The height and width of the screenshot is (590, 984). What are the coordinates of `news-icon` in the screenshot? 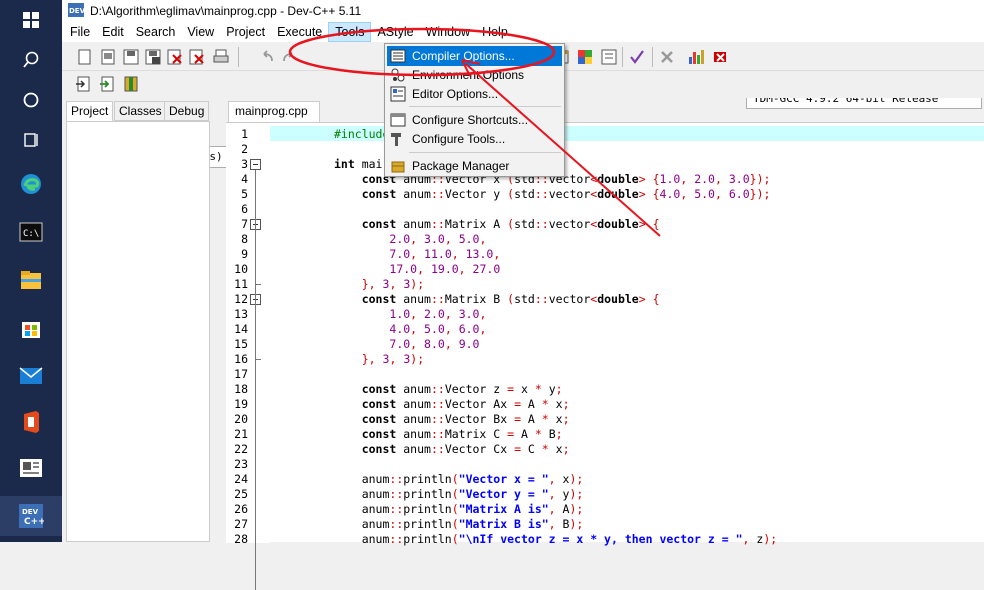 It's located at (31, 468).